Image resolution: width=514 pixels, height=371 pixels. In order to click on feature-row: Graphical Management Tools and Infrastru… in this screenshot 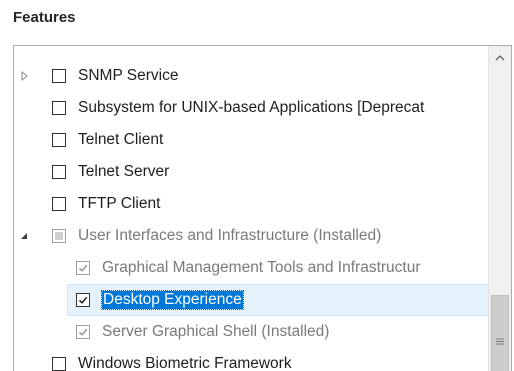, I will do `click(251, 268)`.